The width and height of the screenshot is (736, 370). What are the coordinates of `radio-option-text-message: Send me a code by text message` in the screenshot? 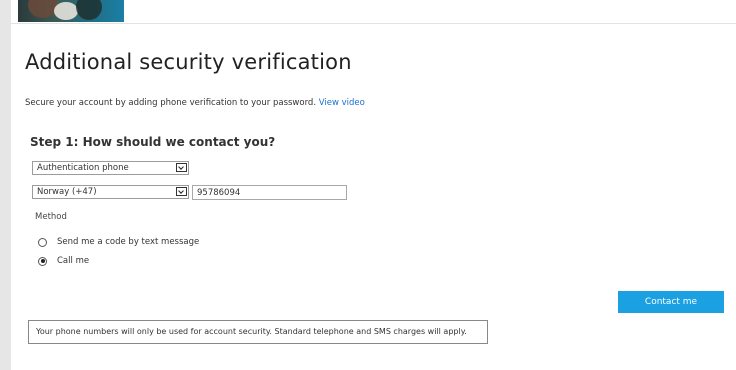 It's located at (118, 242).